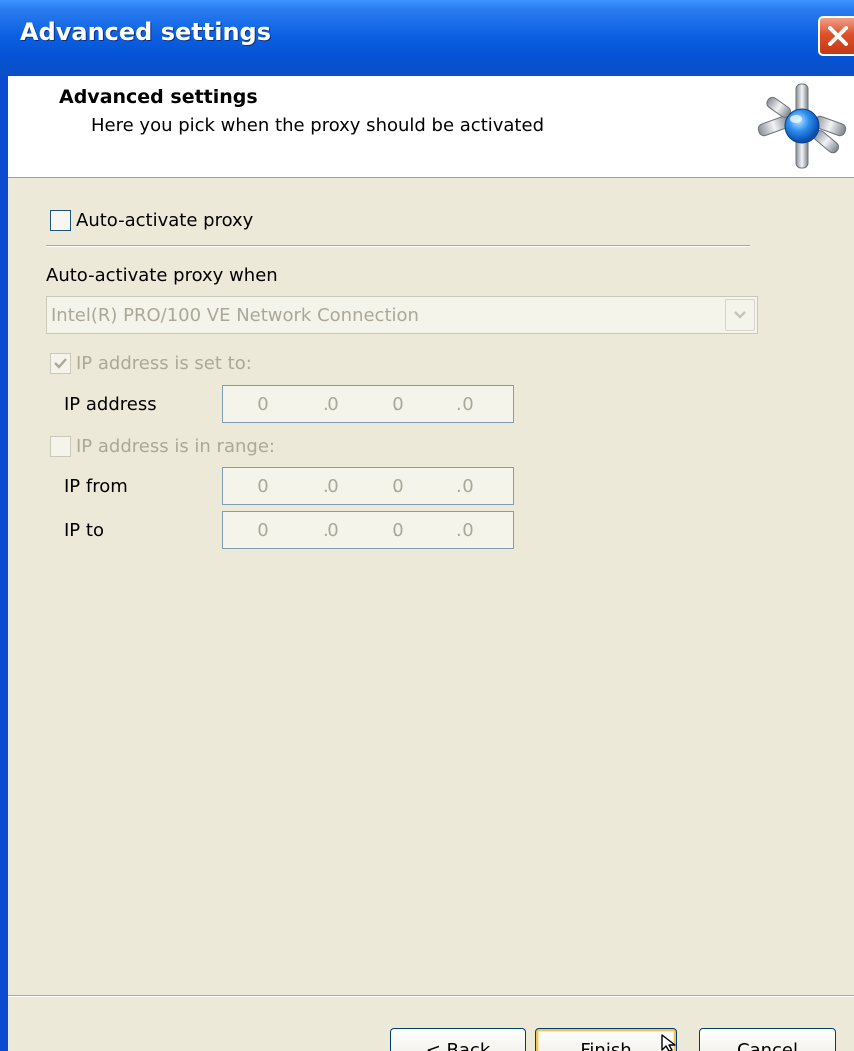  I want to click on window-frame-left, so click(4, 563).